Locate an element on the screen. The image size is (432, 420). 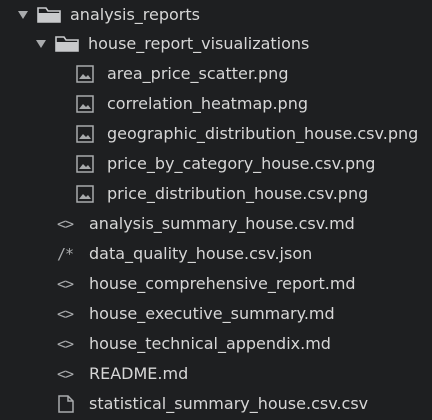
file-item: geographic_distribution_house.csv.png is located at coordinates (216, 134).